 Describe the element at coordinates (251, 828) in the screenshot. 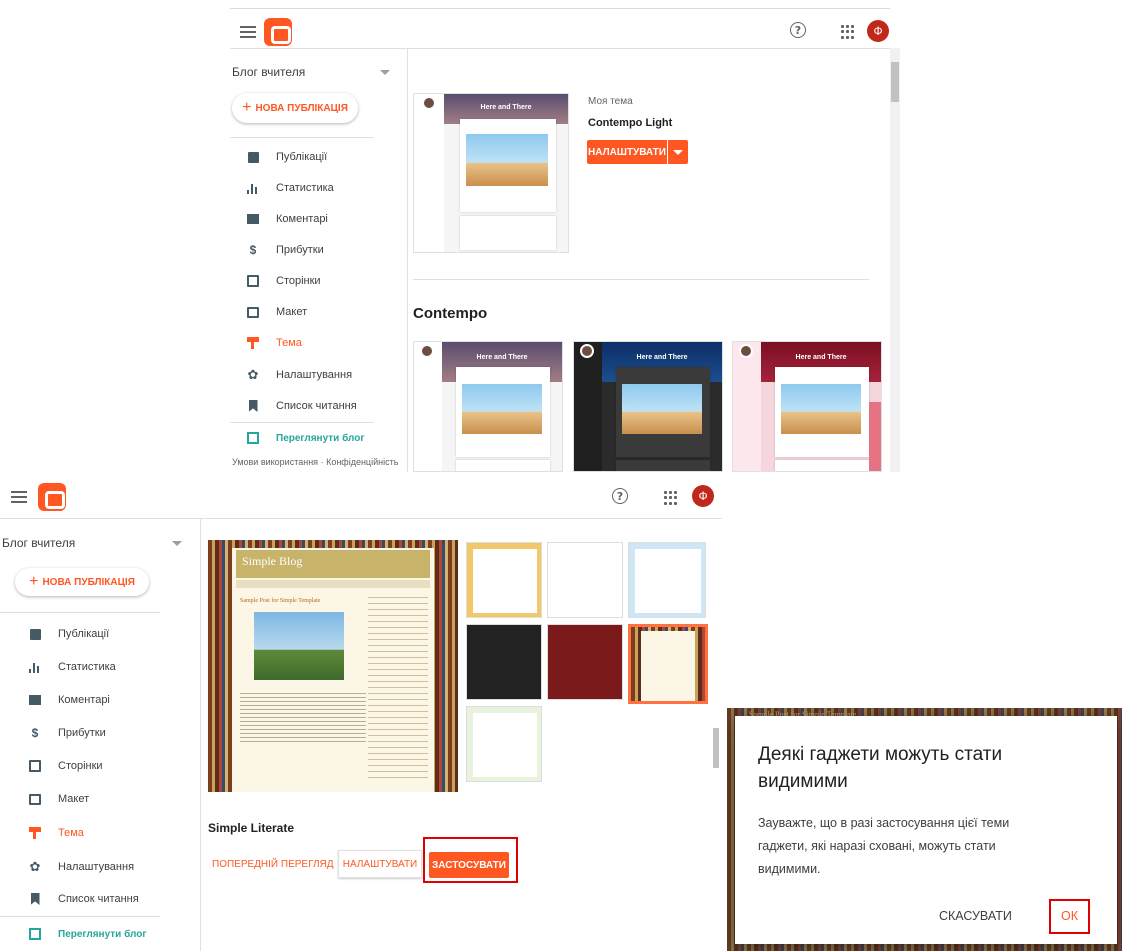

I see `theme-name: Simple Literate` at that location.